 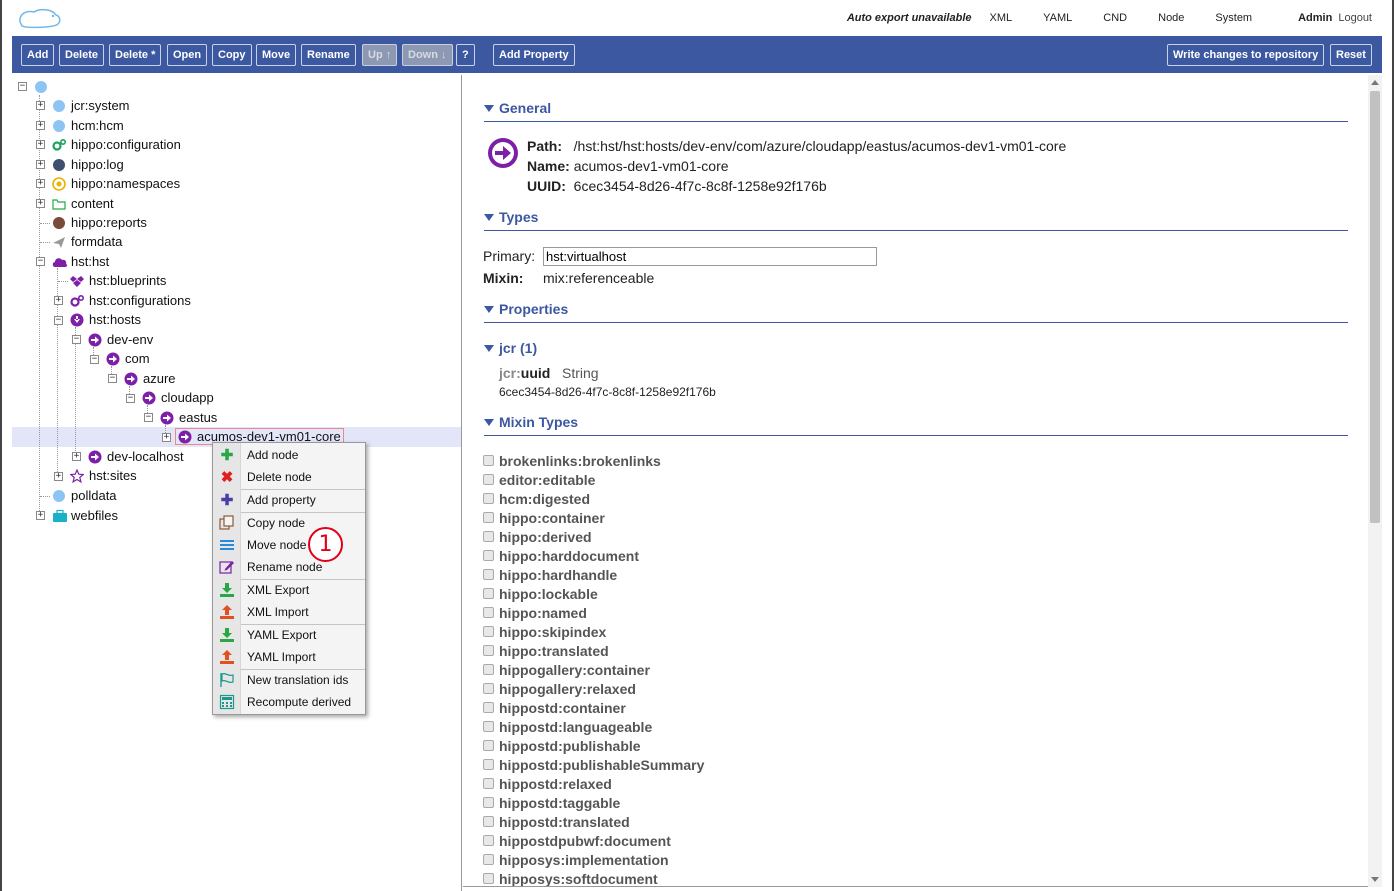 I want to click on add-property-button: Add Property, so click(x=534, y=55).